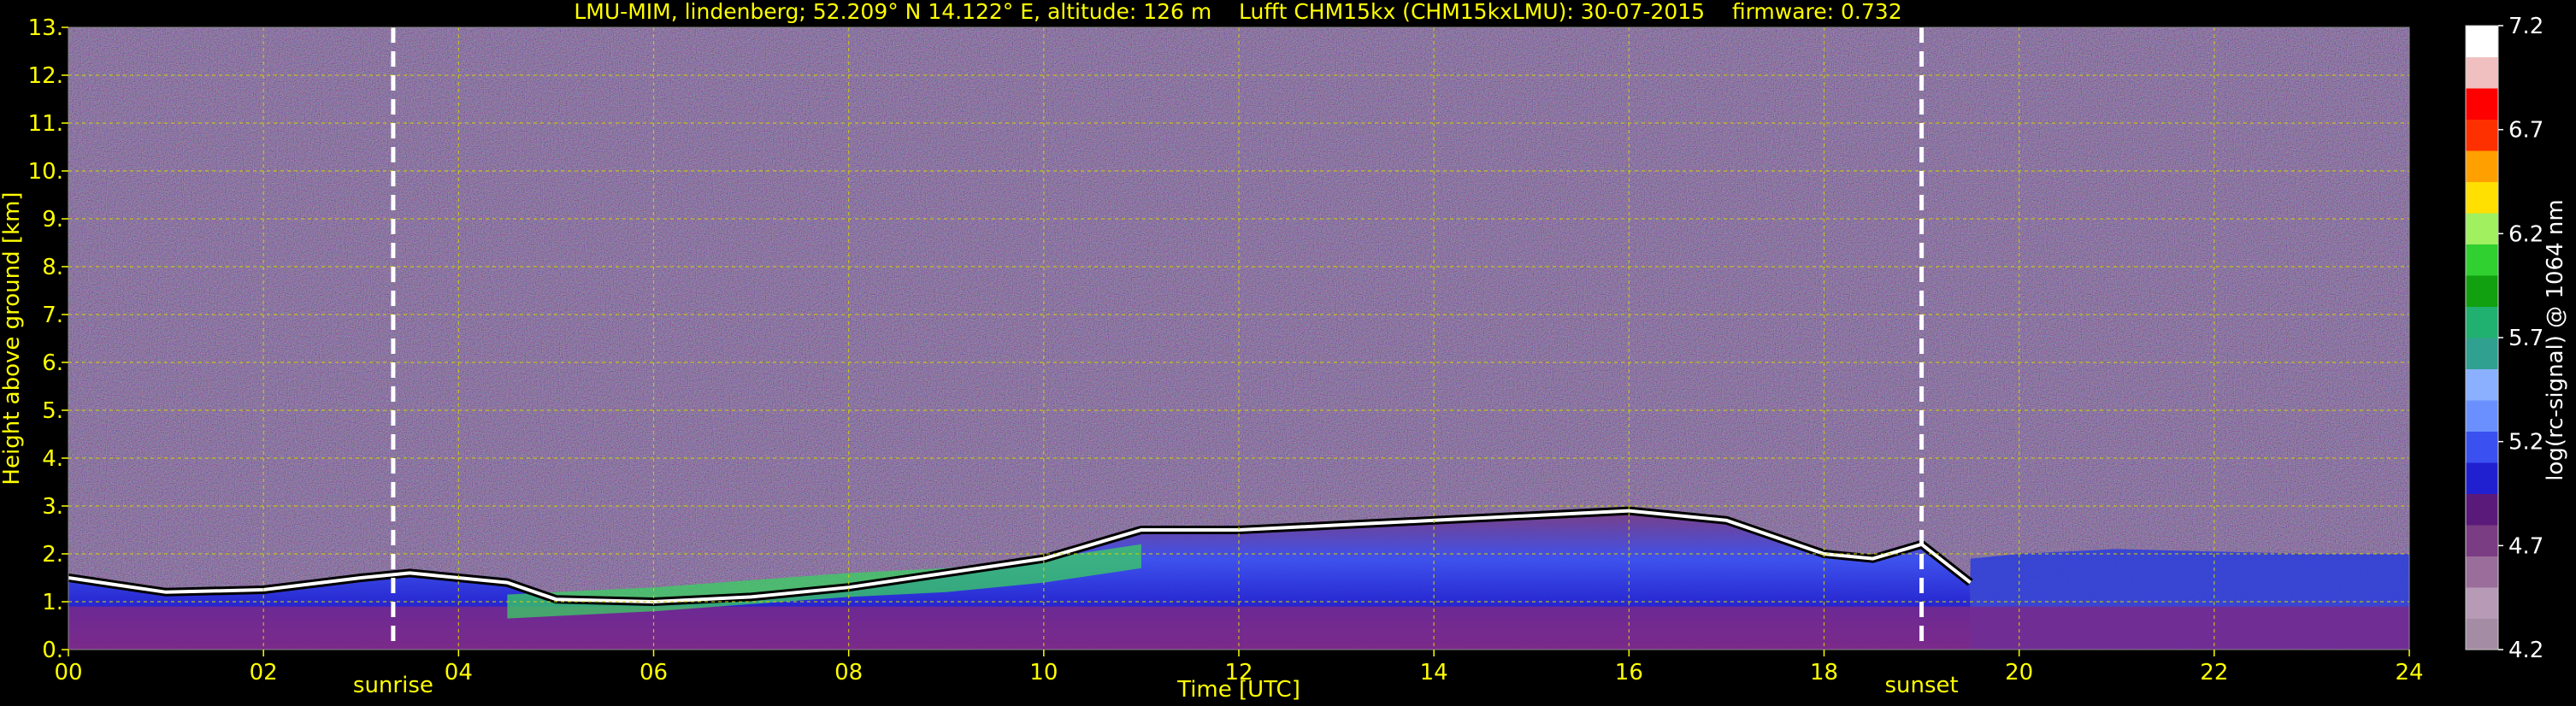 Image resolution: width=2576 pixels, height=706 pixels. What do you see at coordinates (1824, 672) in the screenshot?
I see `x-tick-label: 18` at bounding box center [1824, 672].